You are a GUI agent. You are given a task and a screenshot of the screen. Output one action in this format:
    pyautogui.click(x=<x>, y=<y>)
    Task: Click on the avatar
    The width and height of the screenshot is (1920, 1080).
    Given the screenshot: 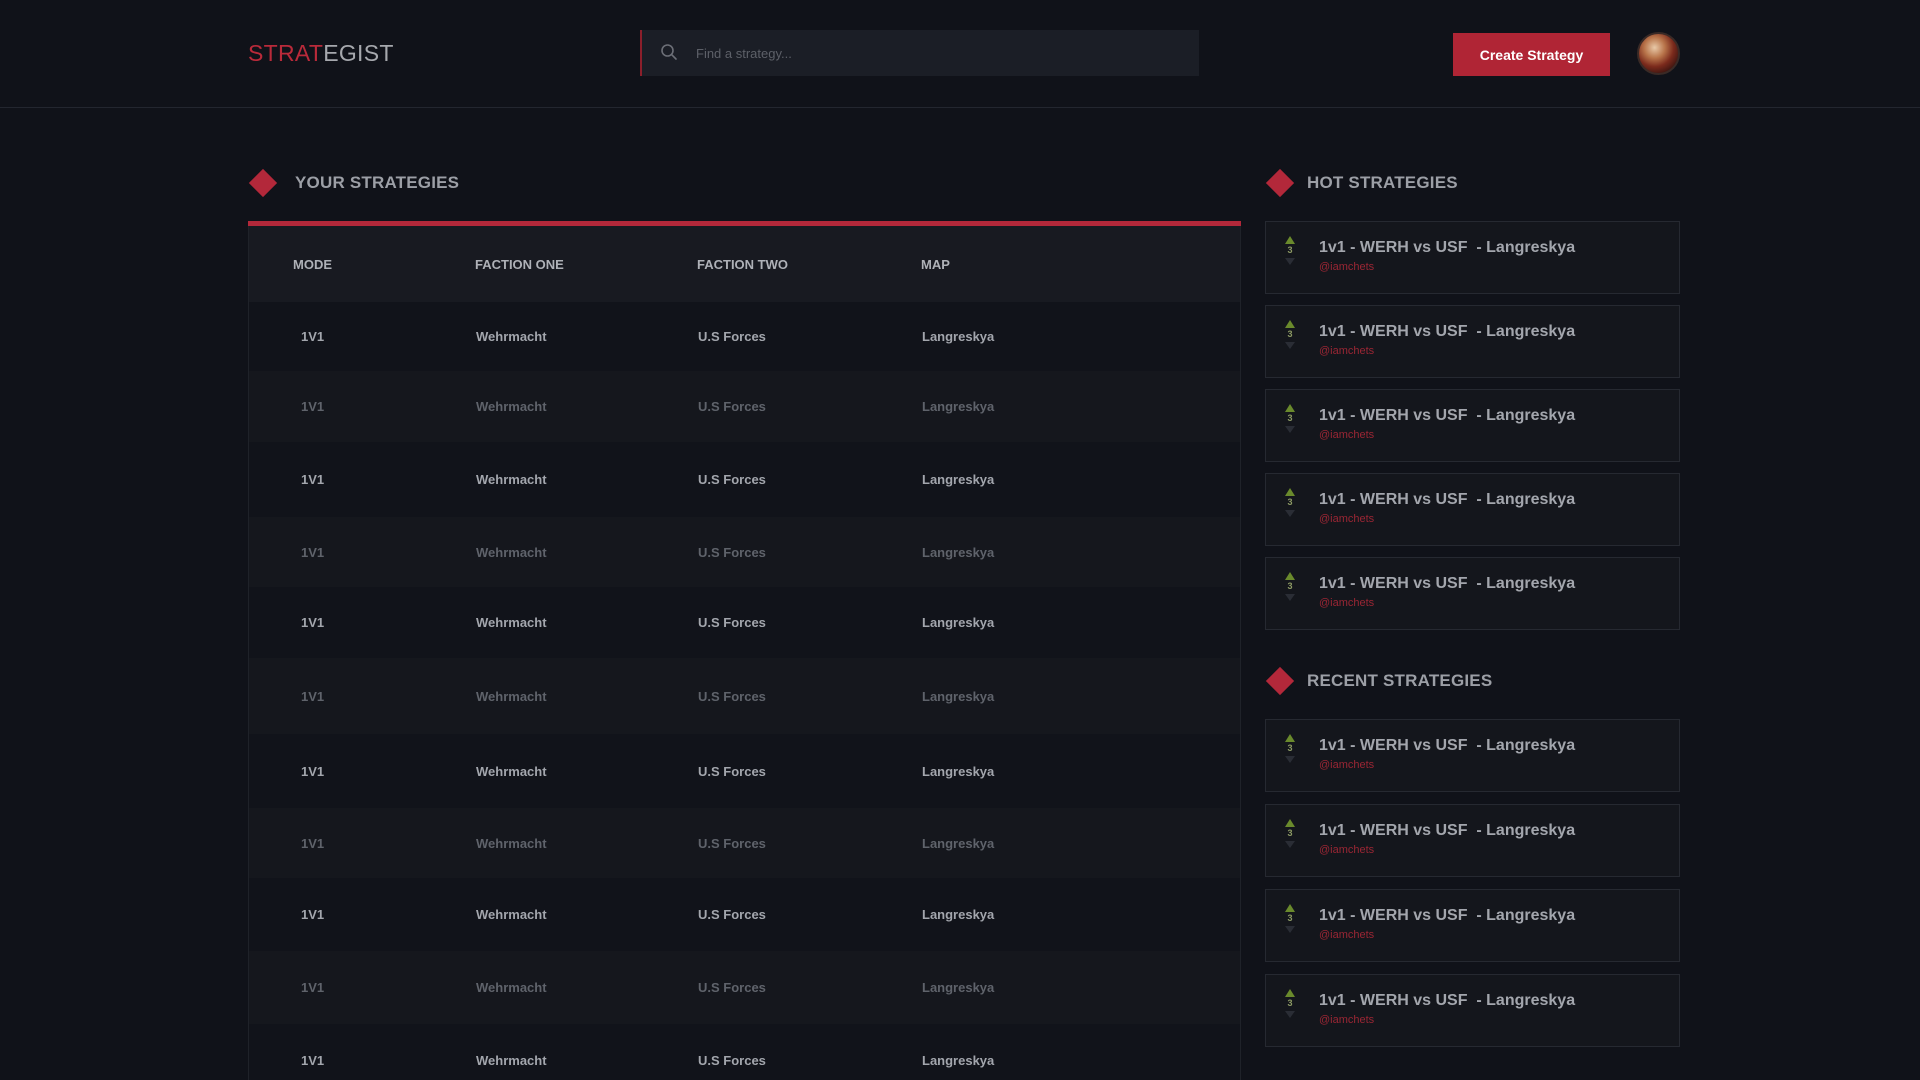 What is the action you would take?
    pyautogui.click(x=1658, y=53)
    